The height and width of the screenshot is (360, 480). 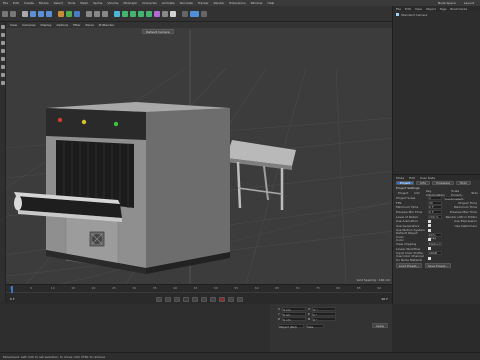 What do you see at coordinates (294, 319) in the screenshot?
I see `coord-z-field: 0 cm` at bounding box center [294, 319].